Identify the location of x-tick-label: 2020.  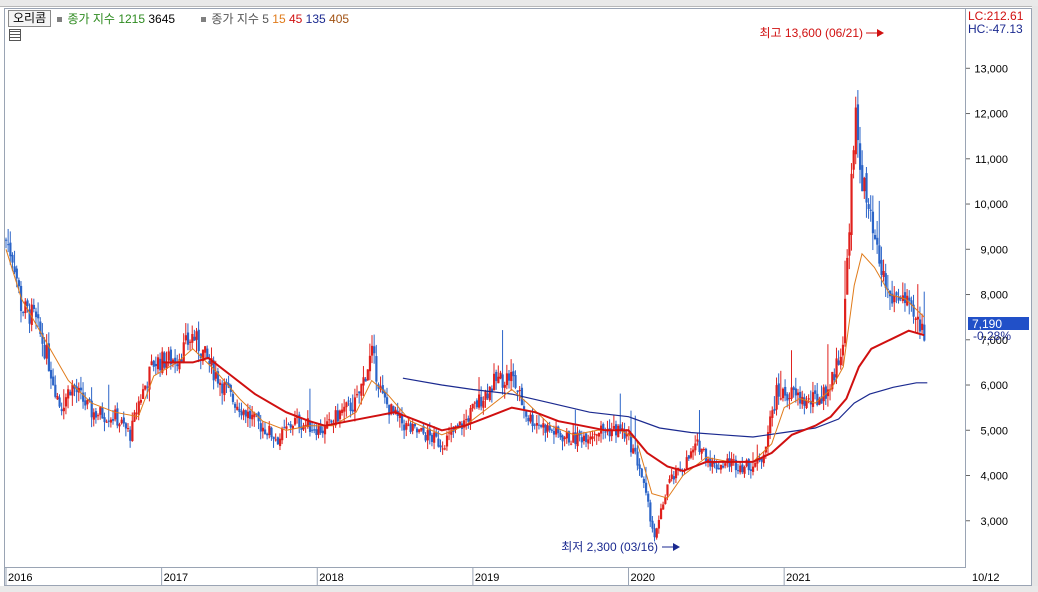
(643, 578).